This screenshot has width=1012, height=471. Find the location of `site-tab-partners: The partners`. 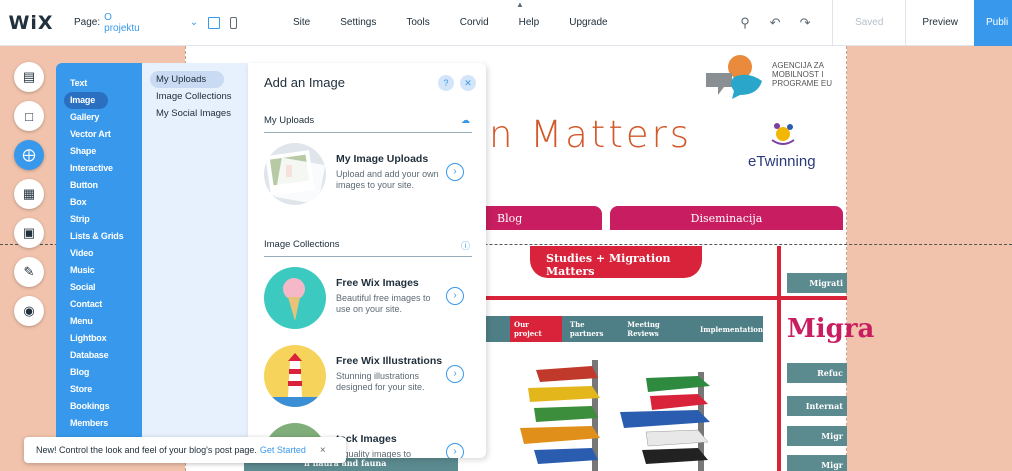

site-tab-partners: The partners is located at coordinates (594, 329).